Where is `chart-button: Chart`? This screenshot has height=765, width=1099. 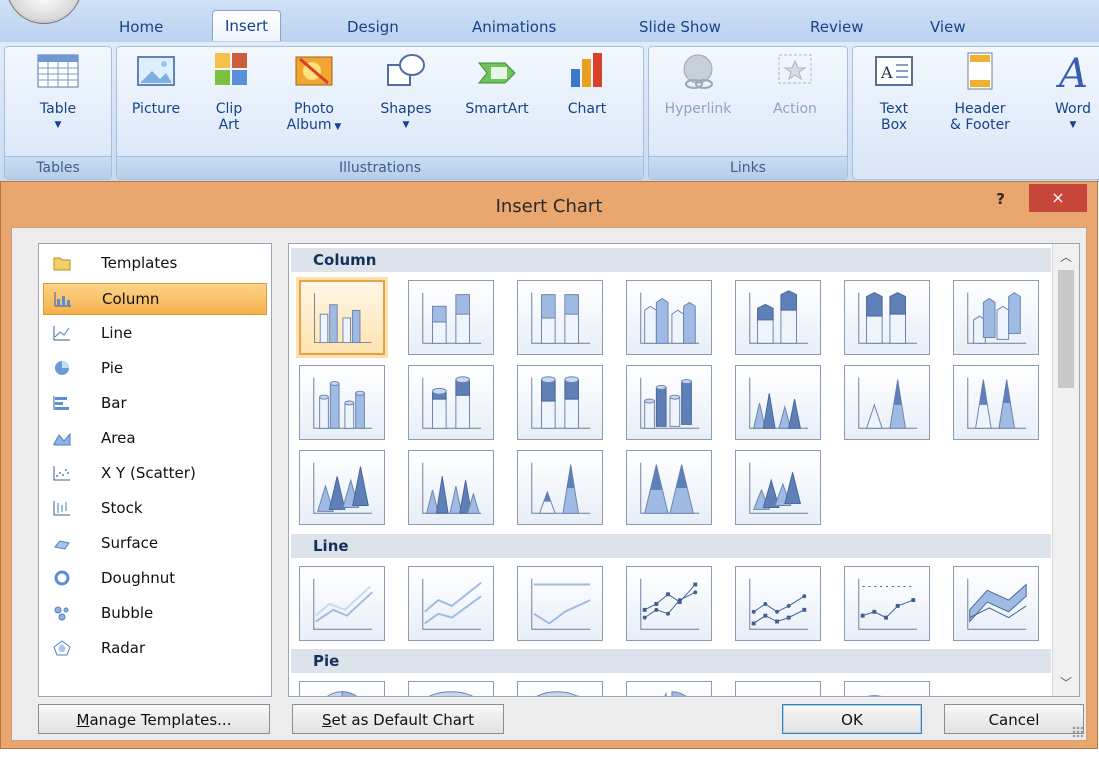
chart-button: Chart is located at coordinates (587, 84).